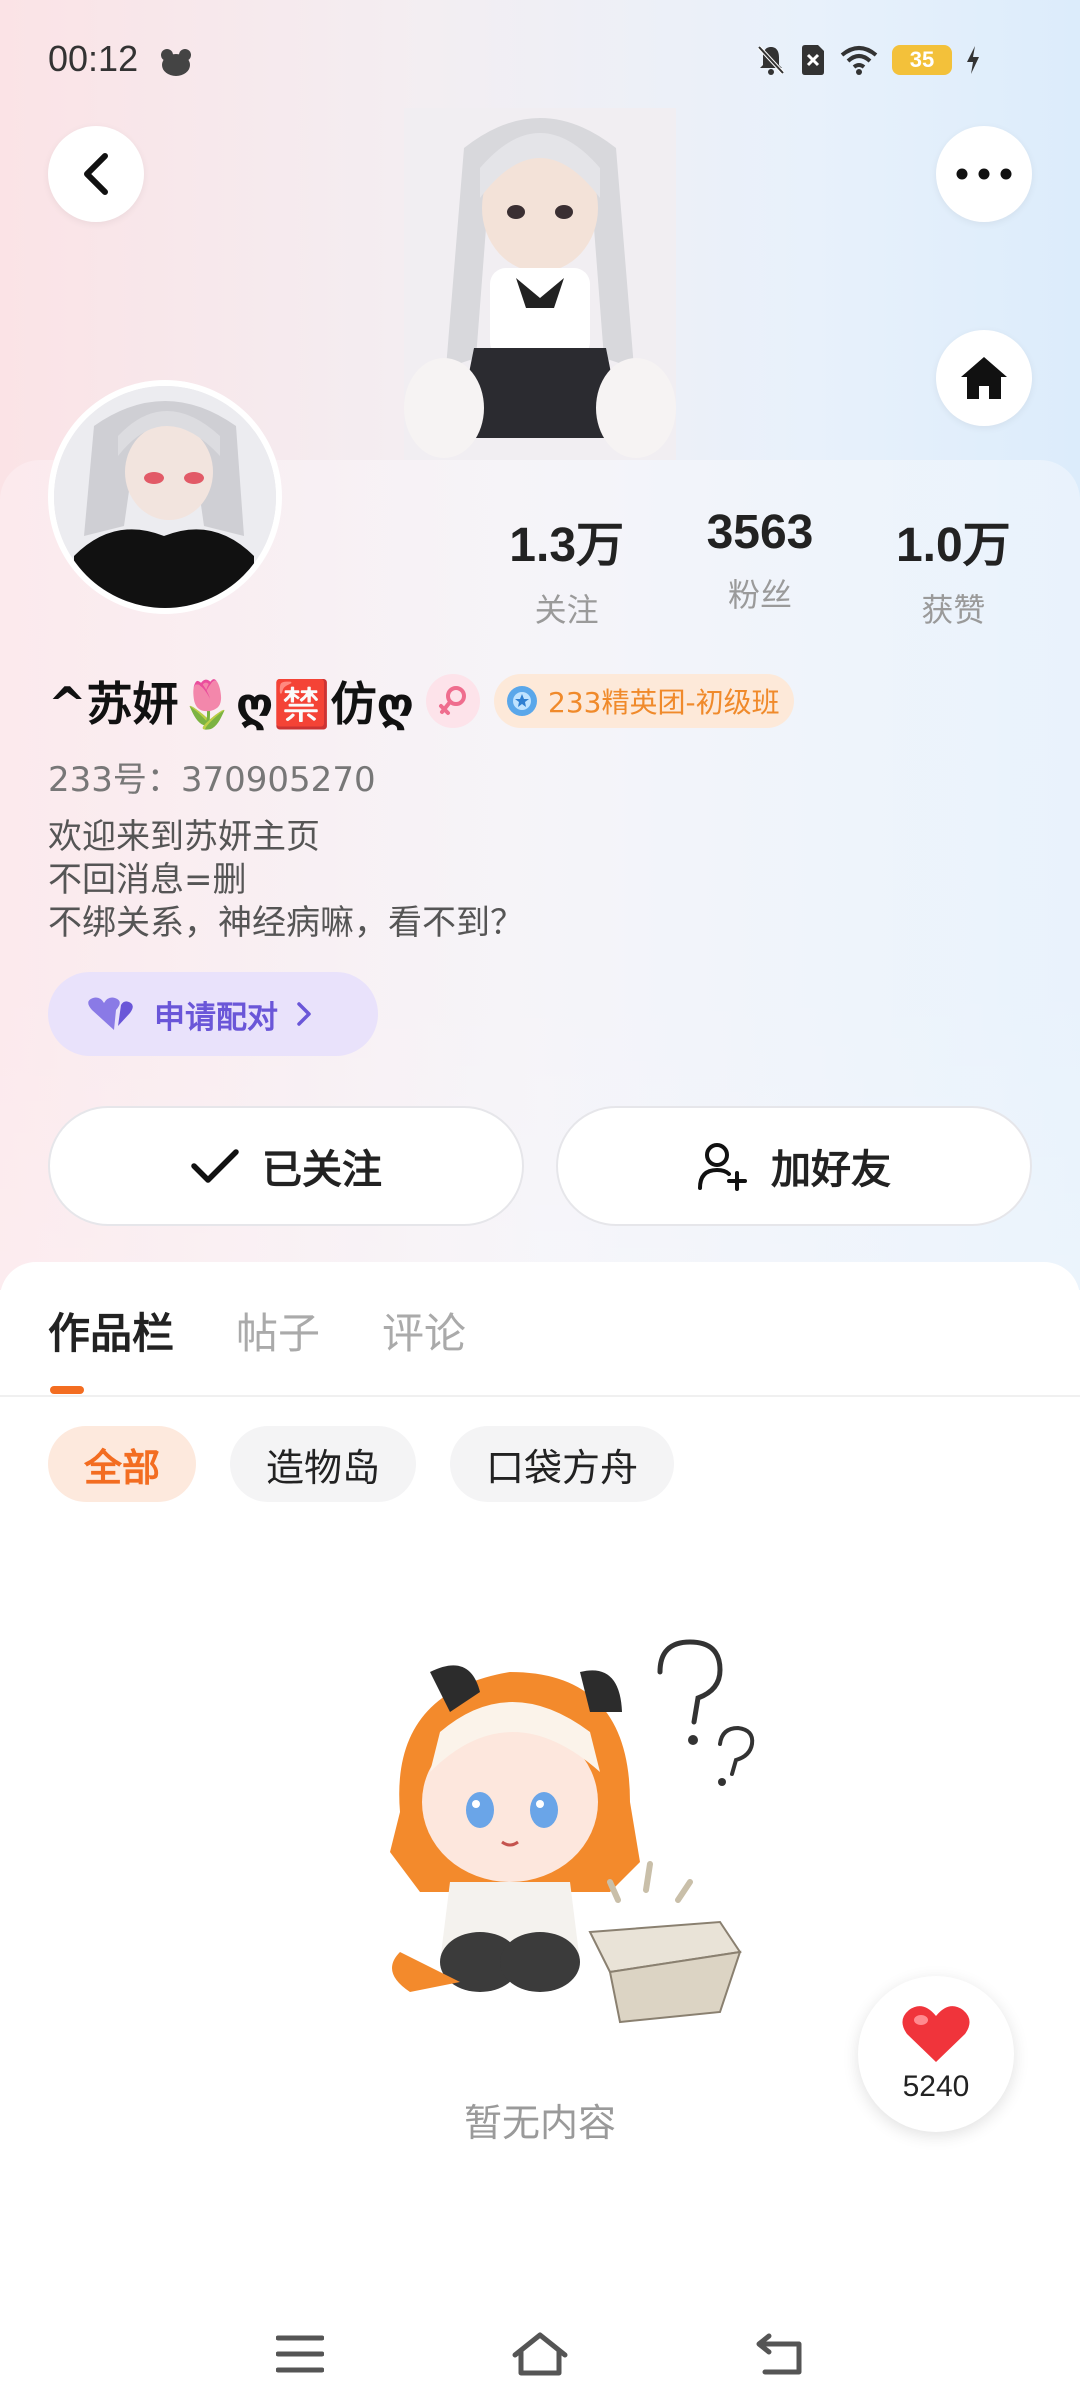  I want to click on female-gender-icon, so click(453, 701).